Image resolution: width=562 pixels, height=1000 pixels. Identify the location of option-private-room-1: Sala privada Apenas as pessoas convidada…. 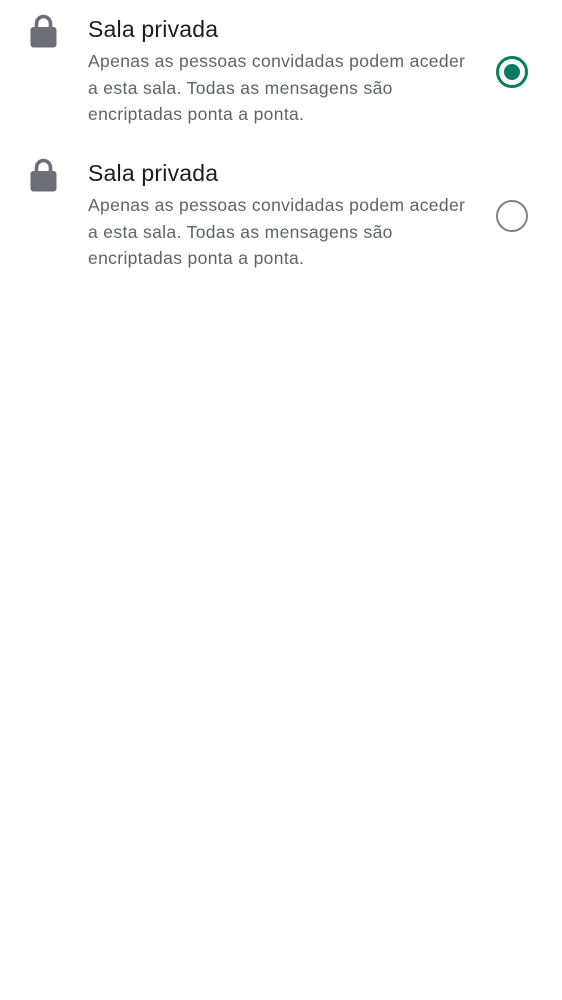
(281, 72).